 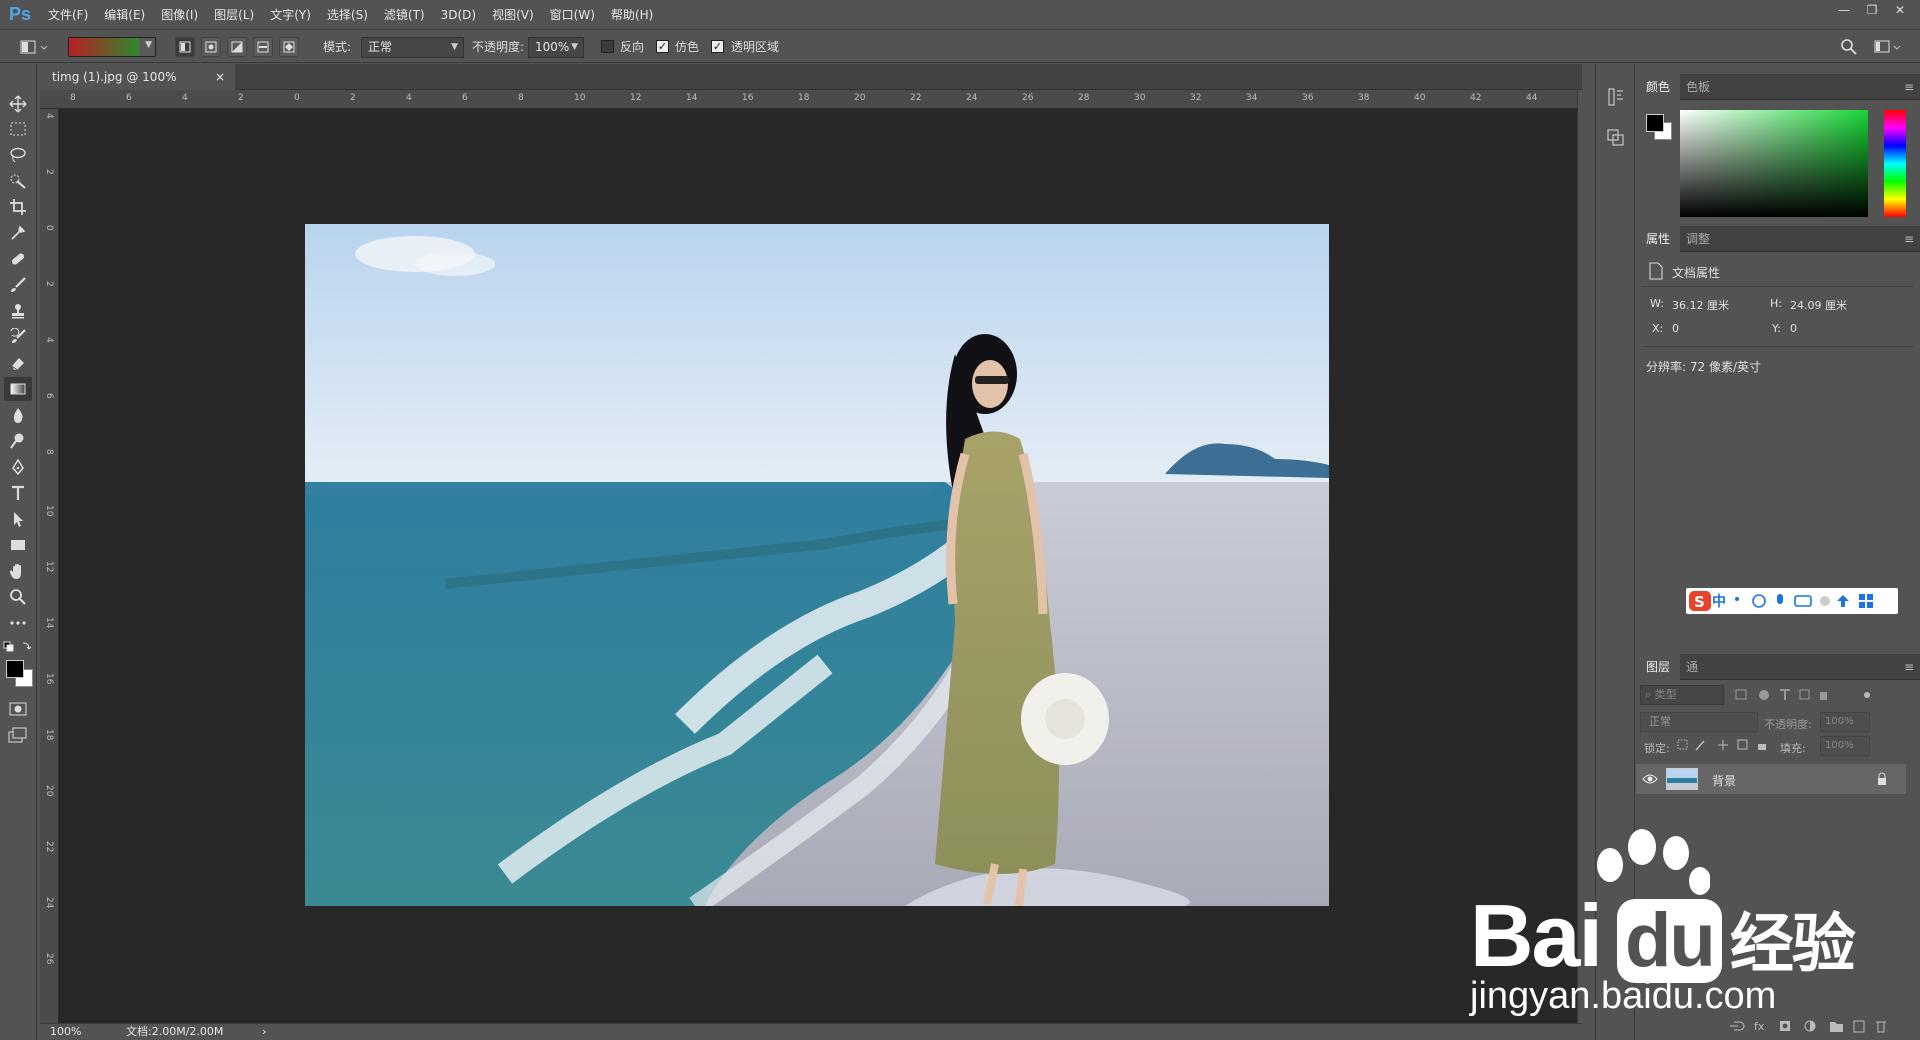 What do you see at coordinates (498, 47) in the screenshot?
I see `opacity-label: 不透明度:` at bounding box center [498, 47].